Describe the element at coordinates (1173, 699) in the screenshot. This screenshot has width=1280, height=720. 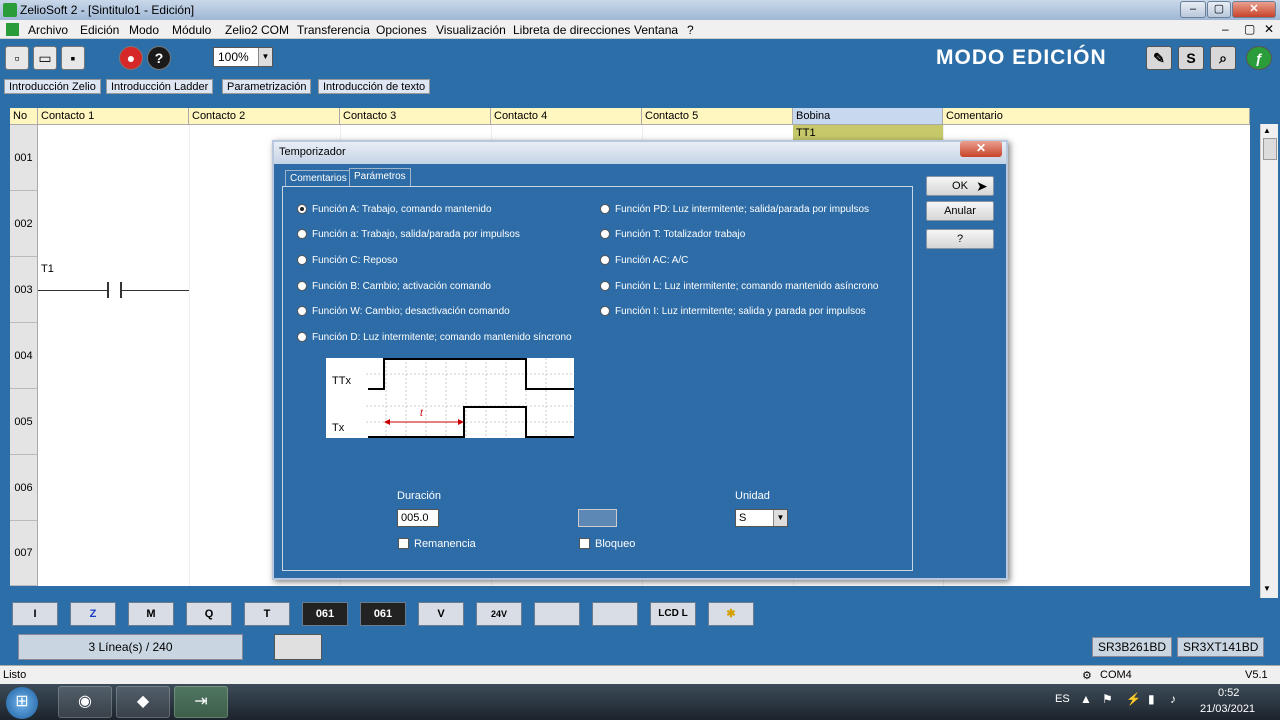
I see `volume-icon: ♪` at that location.